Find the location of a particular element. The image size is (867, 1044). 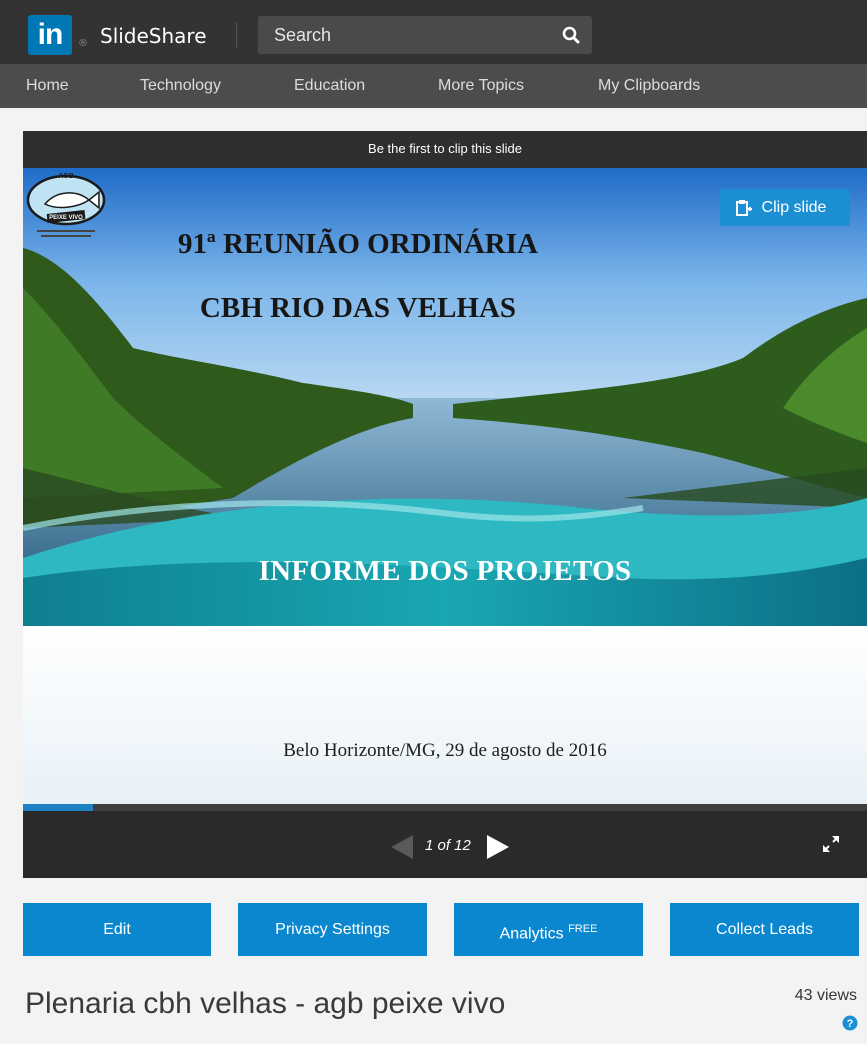

agb-peixe-vivo-logo: AGB PEIXE VIVO is located at coordinates (66, 205).